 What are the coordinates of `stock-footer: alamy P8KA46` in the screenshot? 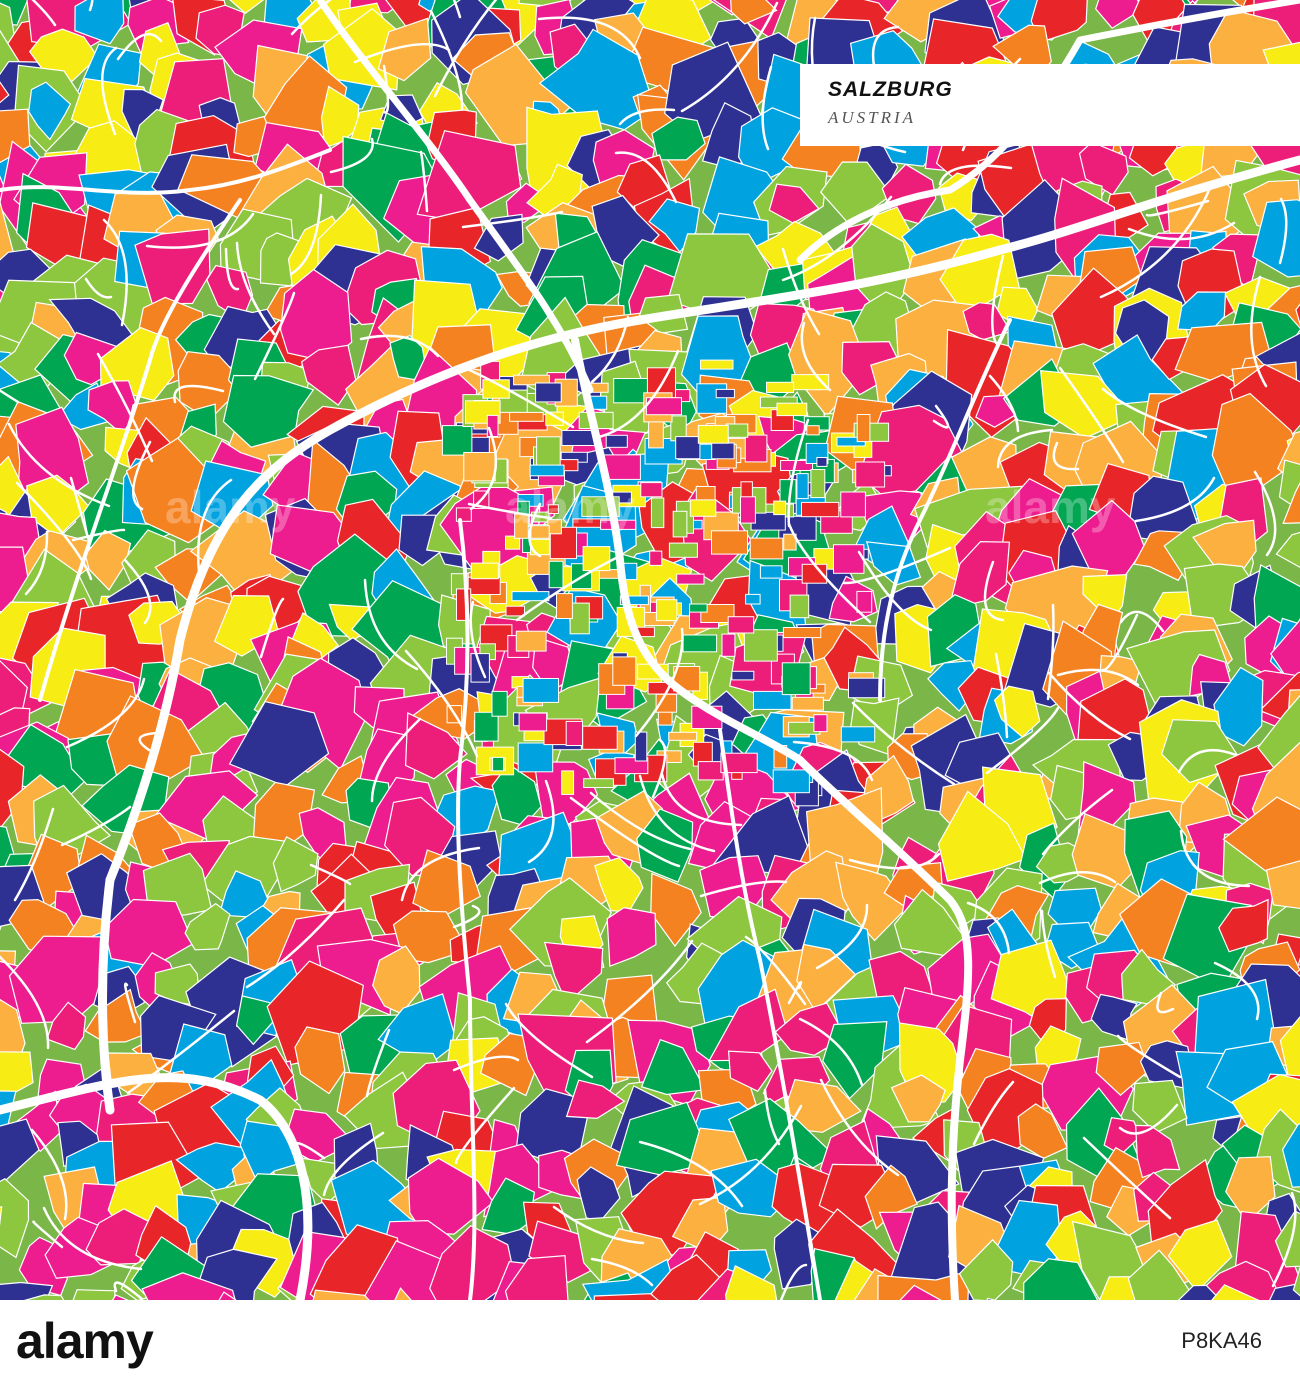 It's located at (650, 1345).